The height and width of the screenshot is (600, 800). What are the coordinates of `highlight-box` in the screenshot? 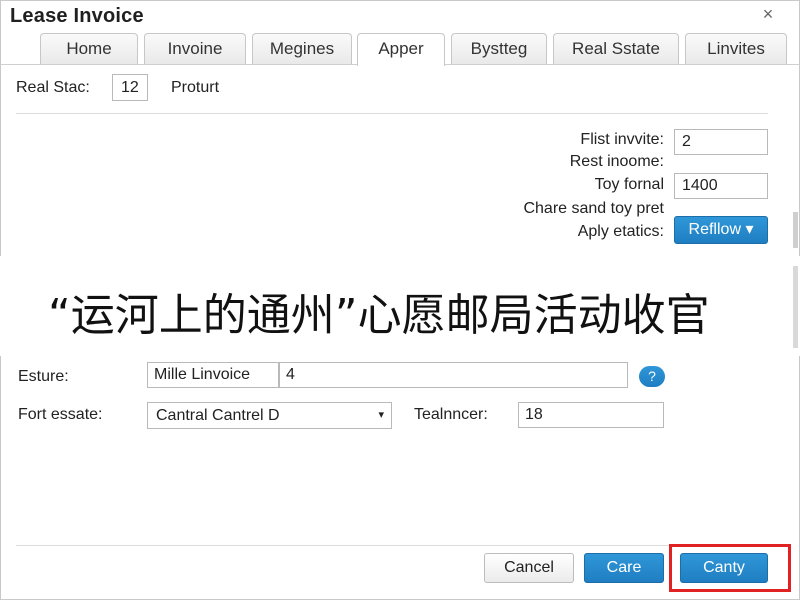 It's located at (730, 568).